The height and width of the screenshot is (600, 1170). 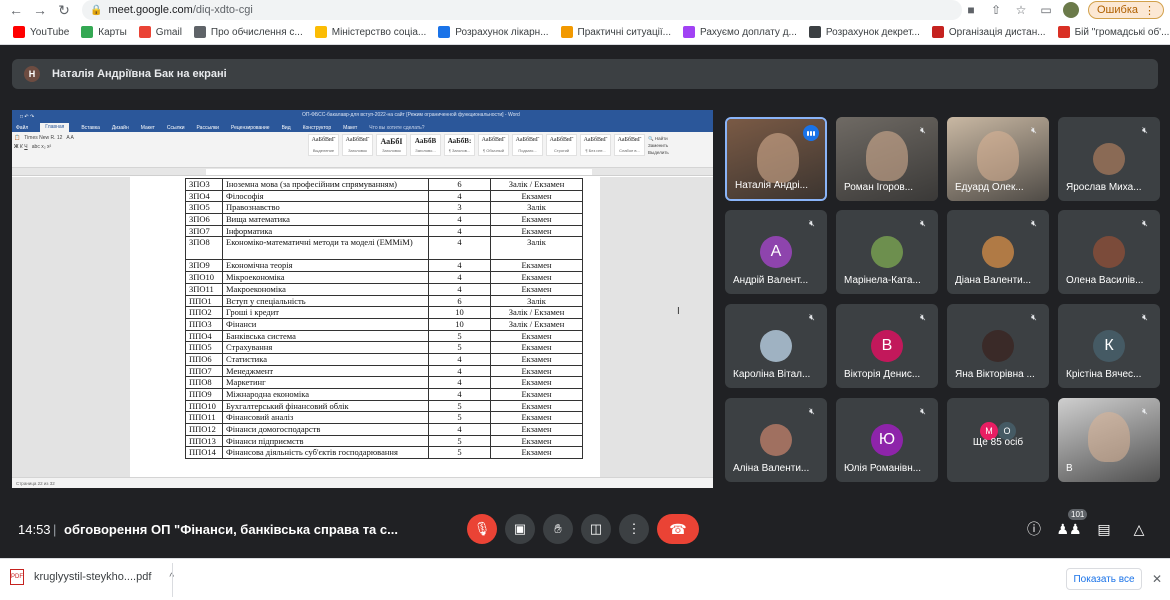 What do you see at coordinates (325, 208) in the screenshot?
I see `table-cell-name: Правознавство` at bounding box center [325, 208].